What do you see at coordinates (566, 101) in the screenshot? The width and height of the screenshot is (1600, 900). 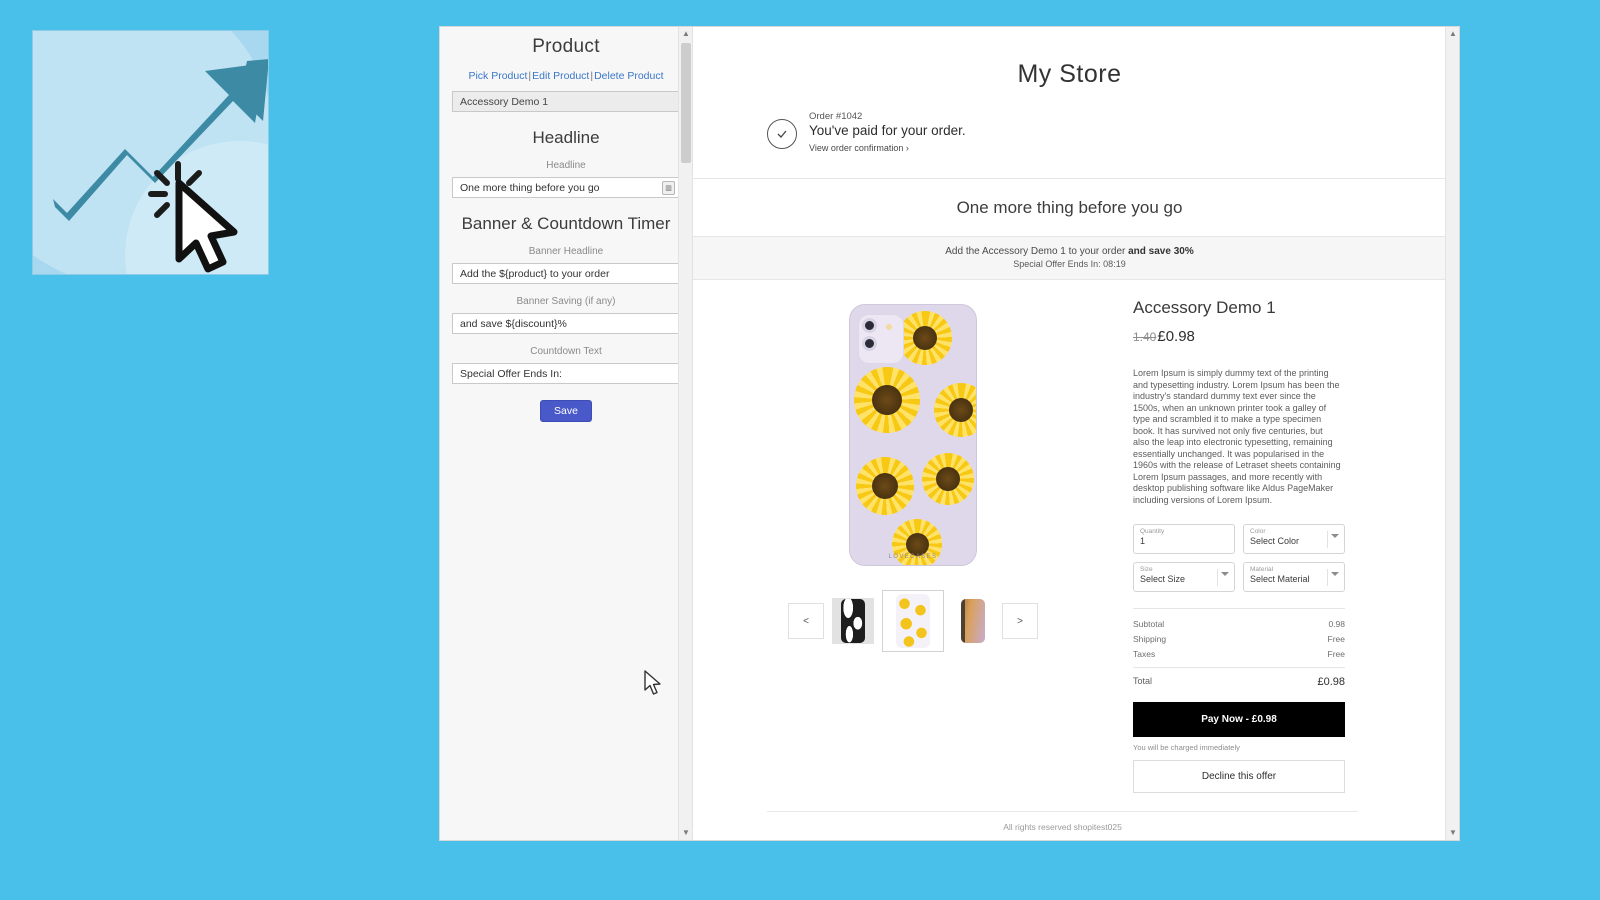 I see `selected-product-display: Accessory Demo 1` at bounding box center [566, 101].